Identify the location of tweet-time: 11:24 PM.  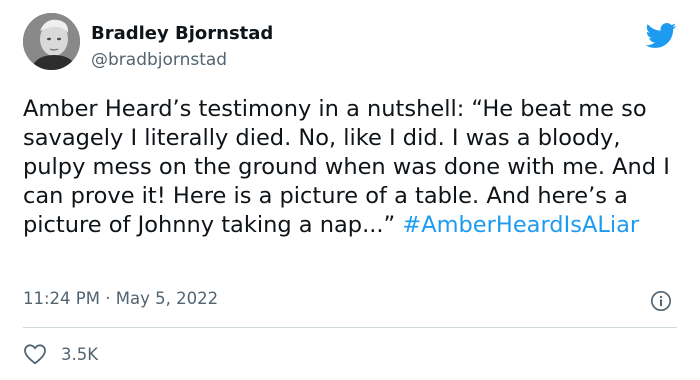
(61, 298).